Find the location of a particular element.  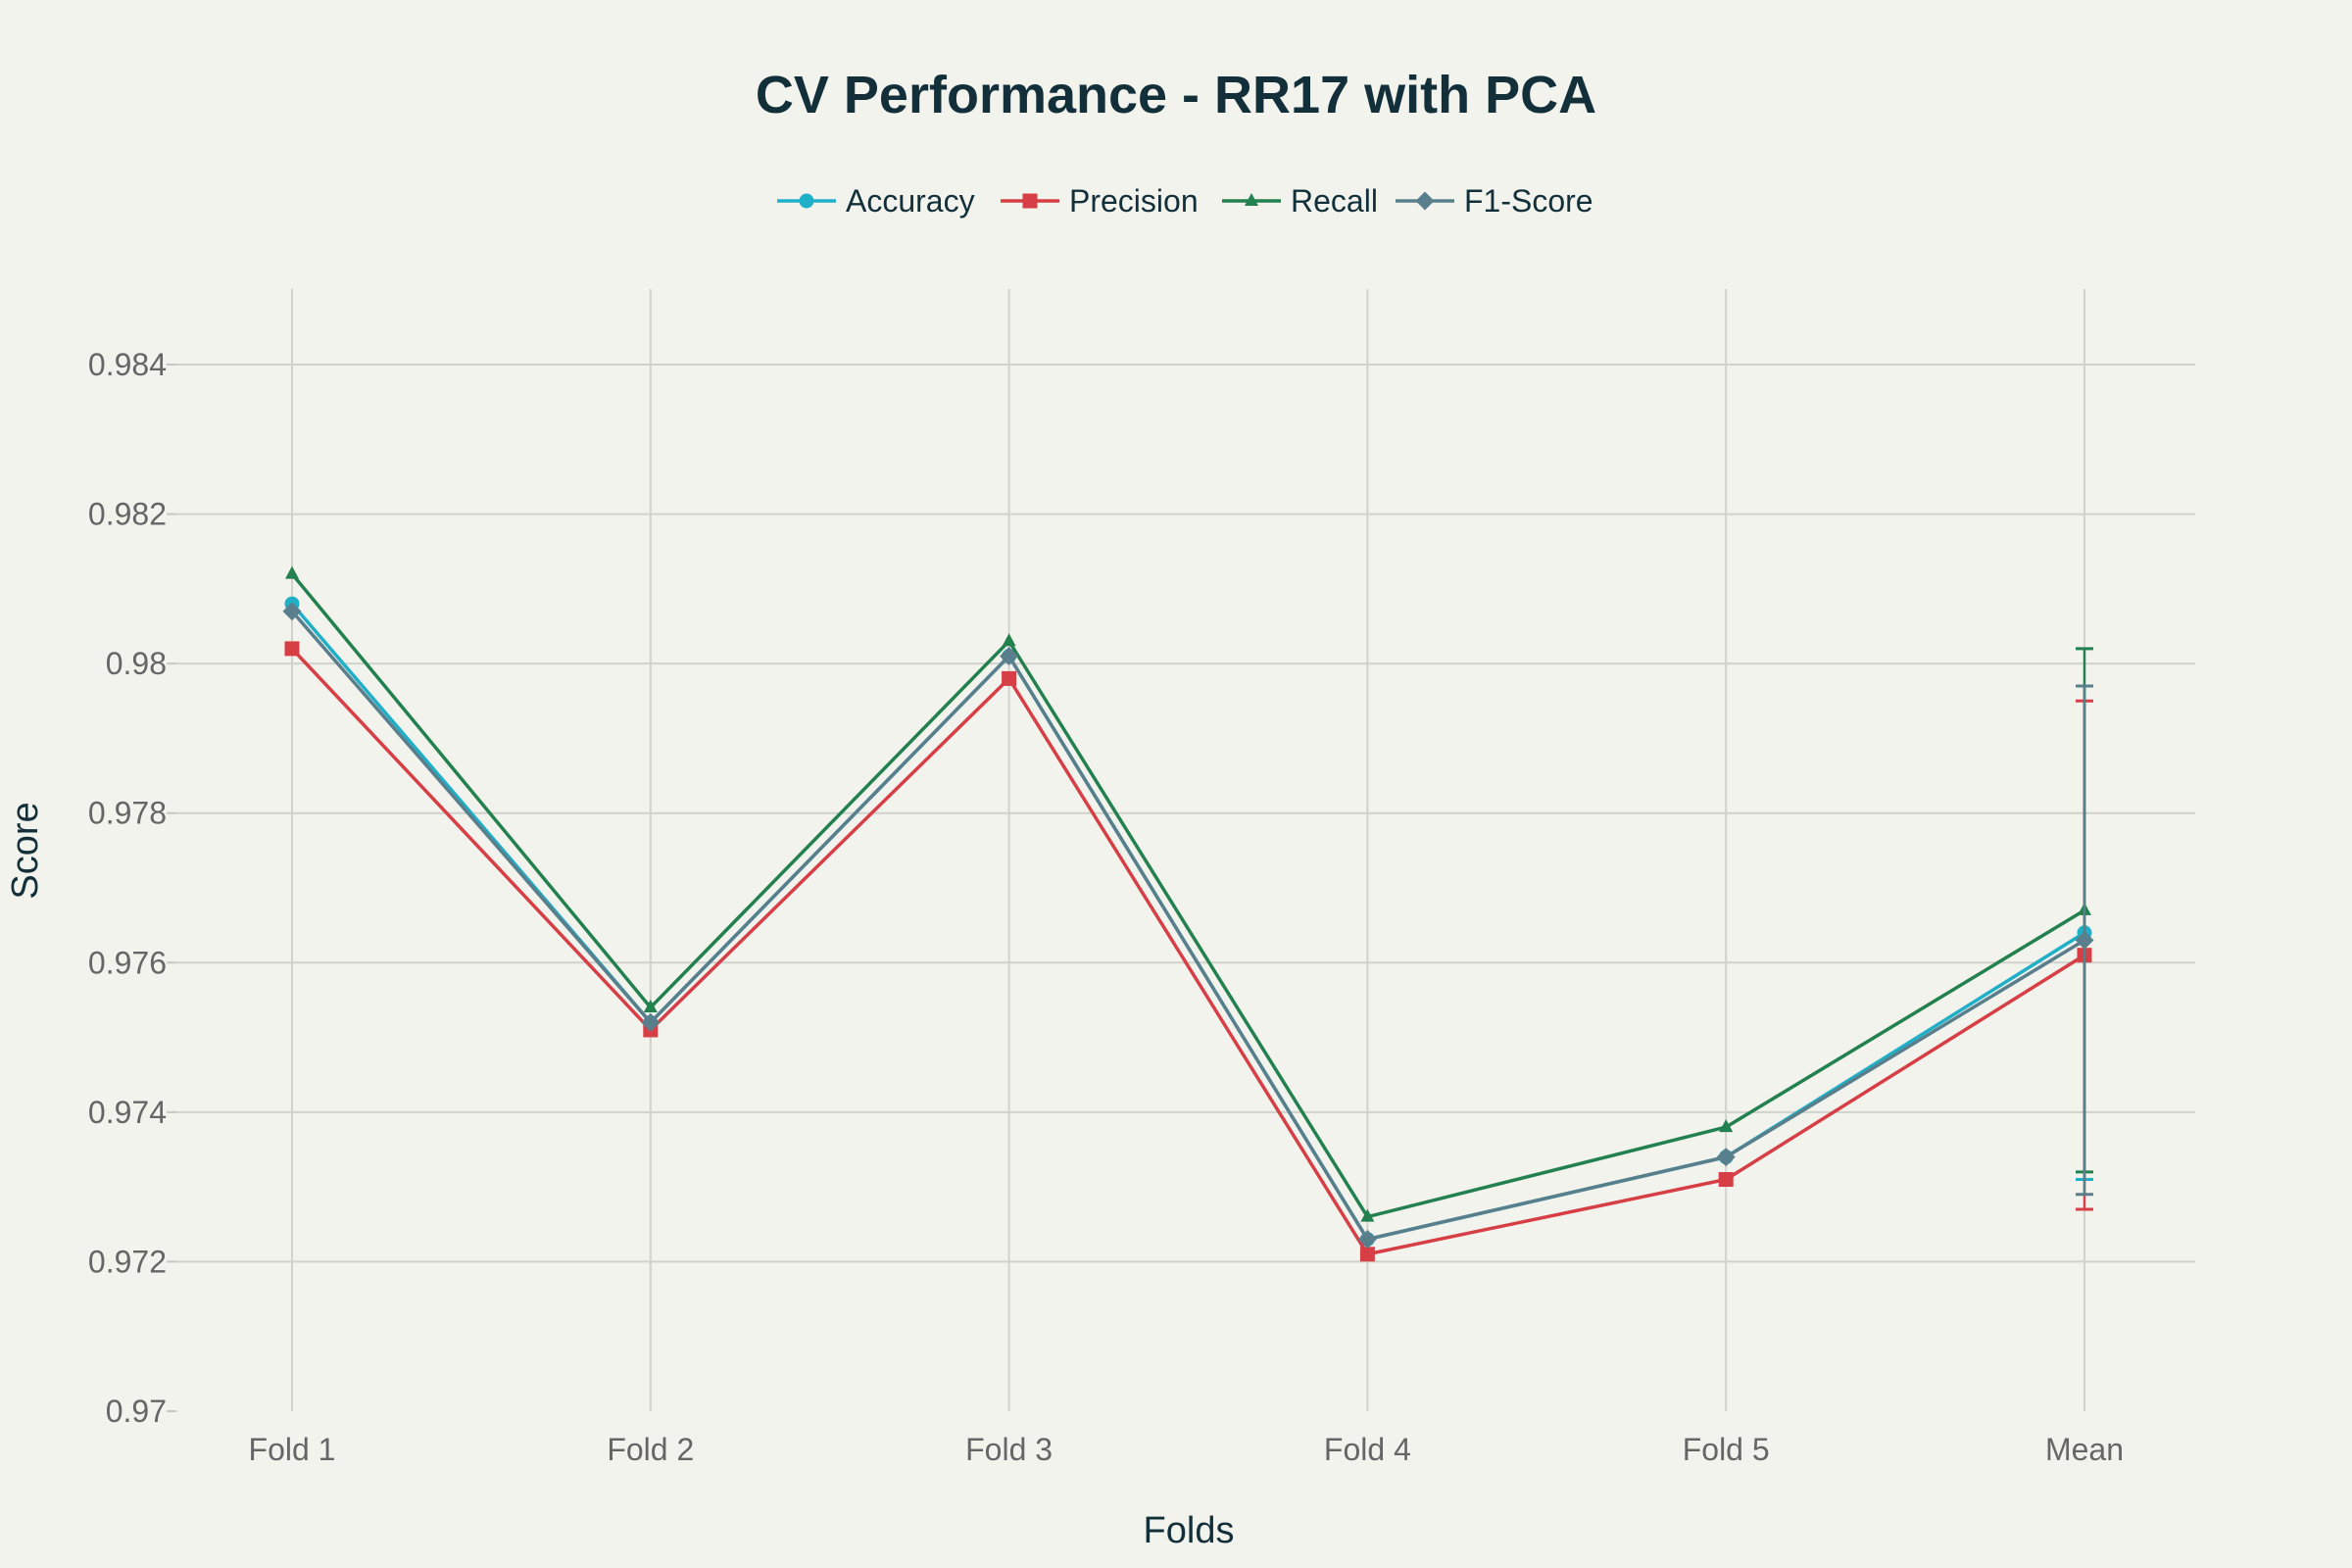

y-tick-label: 0.984 is located at coordinates (127, 364).